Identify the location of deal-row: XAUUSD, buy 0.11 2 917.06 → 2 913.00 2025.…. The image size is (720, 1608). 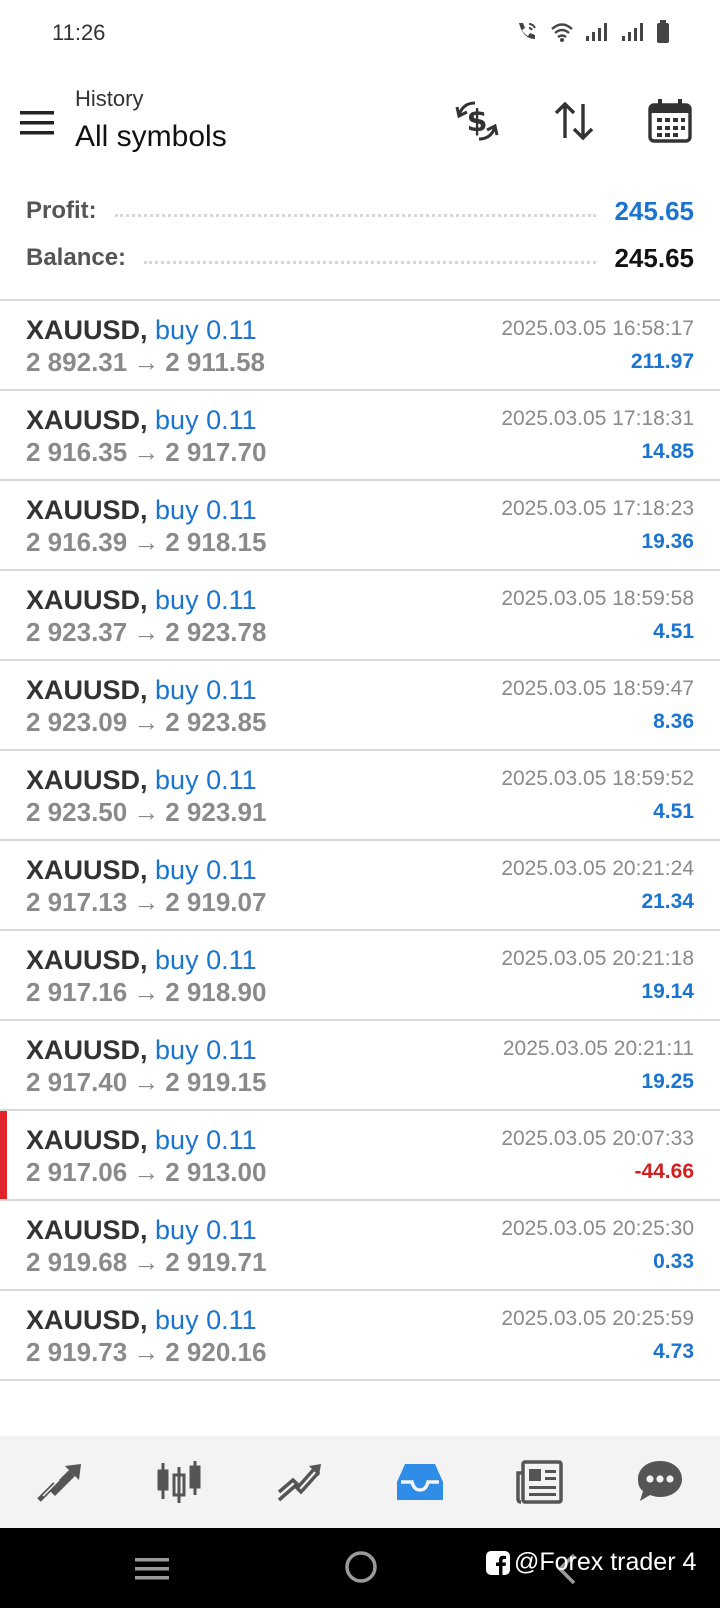
(360, 1156).